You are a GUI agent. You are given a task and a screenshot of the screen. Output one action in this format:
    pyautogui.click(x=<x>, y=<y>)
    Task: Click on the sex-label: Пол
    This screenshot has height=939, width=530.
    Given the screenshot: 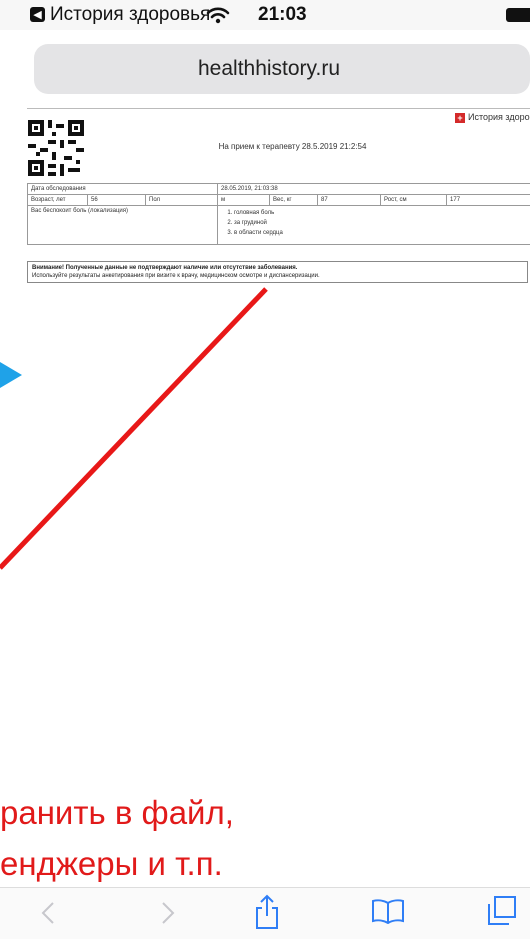 What is the action you would take?
    pyautogui.click(x=182, y=200)
    